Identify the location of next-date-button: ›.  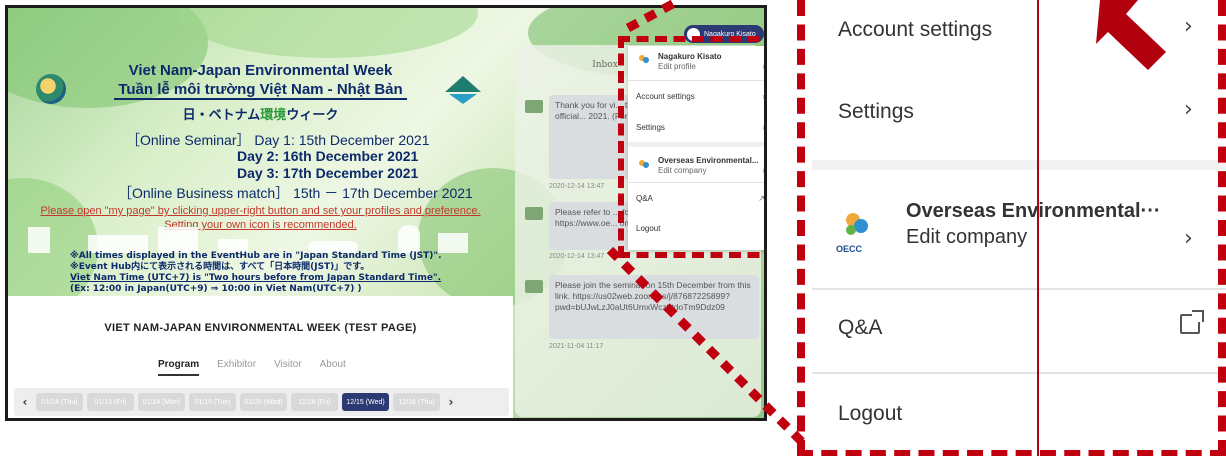
(451, 402).